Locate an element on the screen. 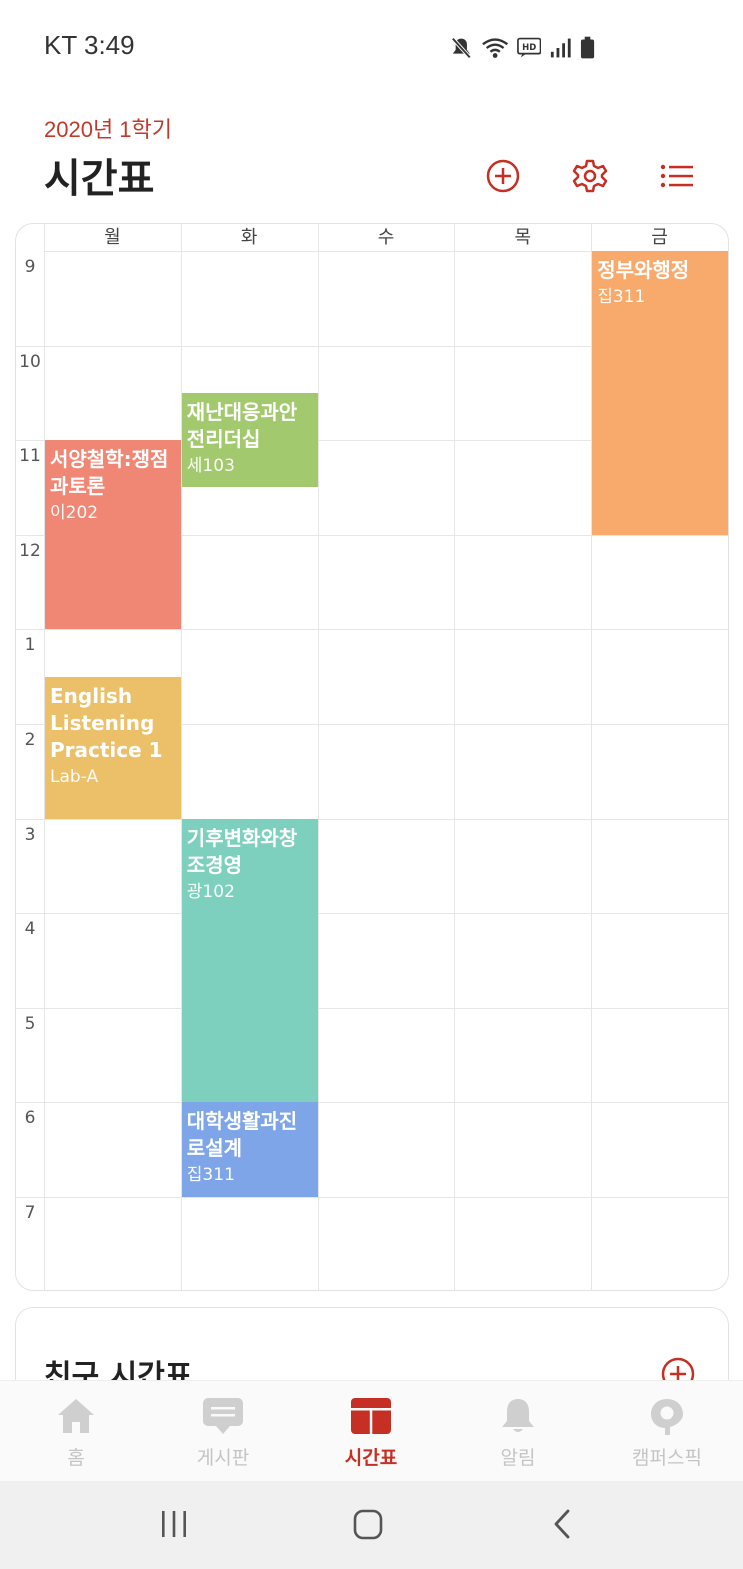 Image resolution: width=743 pixels, height=1569 pixels. settings-button is located at coordinates (590, 176).